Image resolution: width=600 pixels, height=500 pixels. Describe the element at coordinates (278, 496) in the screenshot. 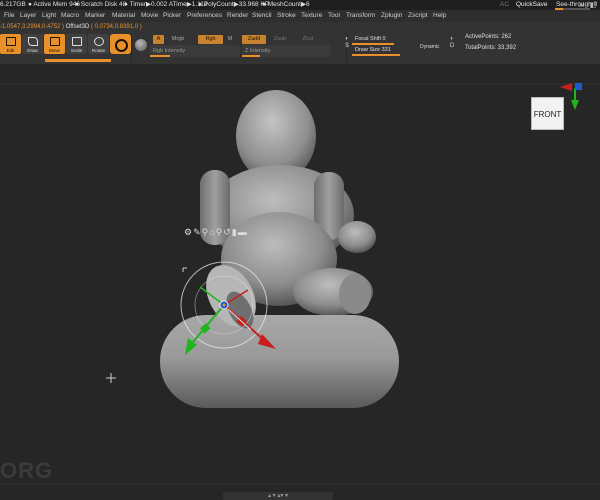

I see `bottom-tray-toggle: ▴ ▾ ▴▾ ▾` at that location.